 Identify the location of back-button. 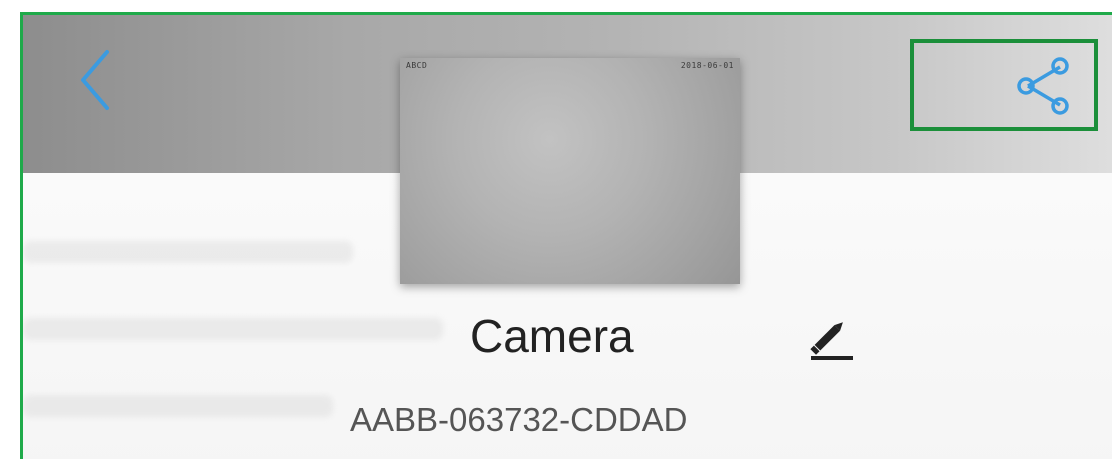
(95, 80).